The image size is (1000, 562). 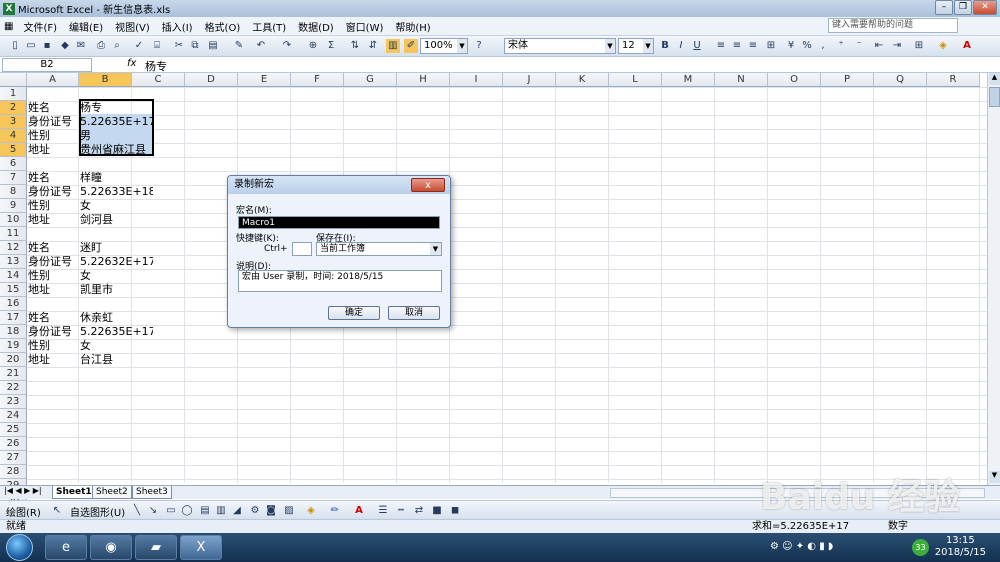 What do you see at coordinates (53, 80) in the screenshot?
I see `column-header-a: A` at bounding box center [53, 80].